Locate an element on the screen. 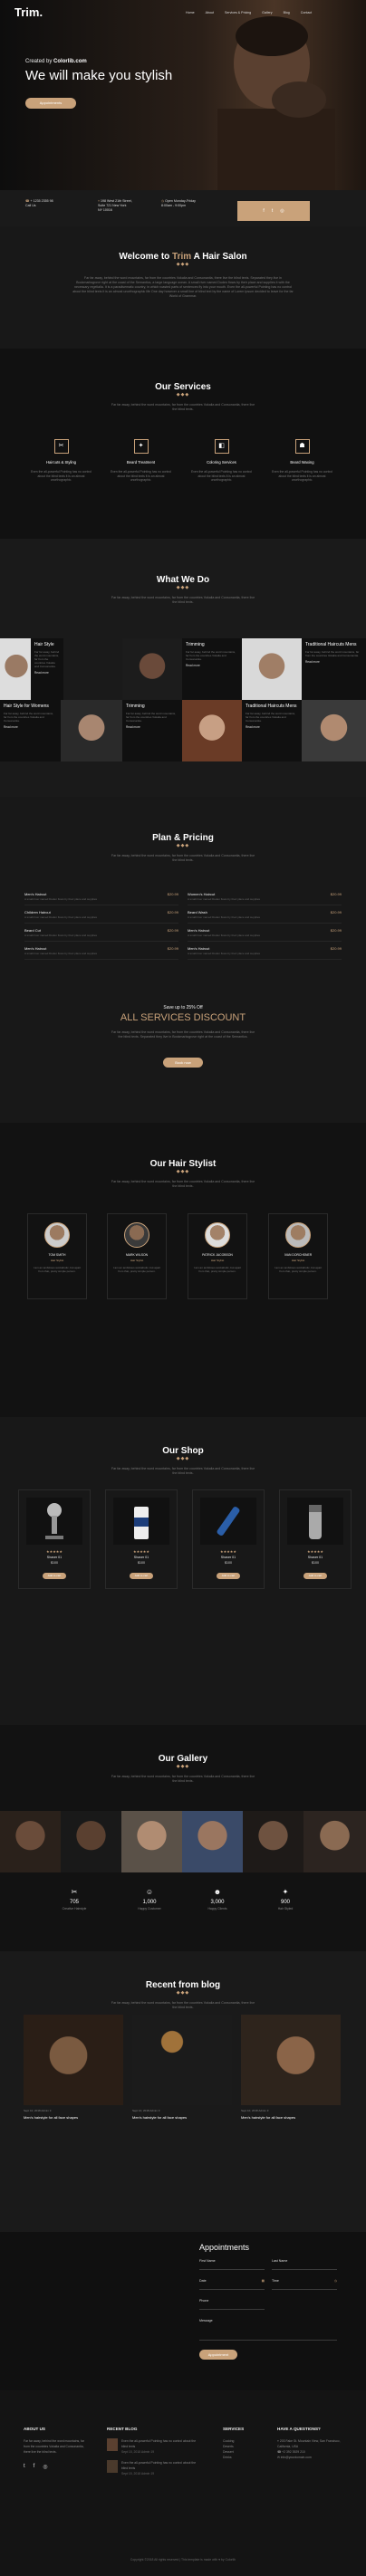 The width and height of the screenshot is (366, 2576). logo: Trim. is located at coordinates (28, 12).